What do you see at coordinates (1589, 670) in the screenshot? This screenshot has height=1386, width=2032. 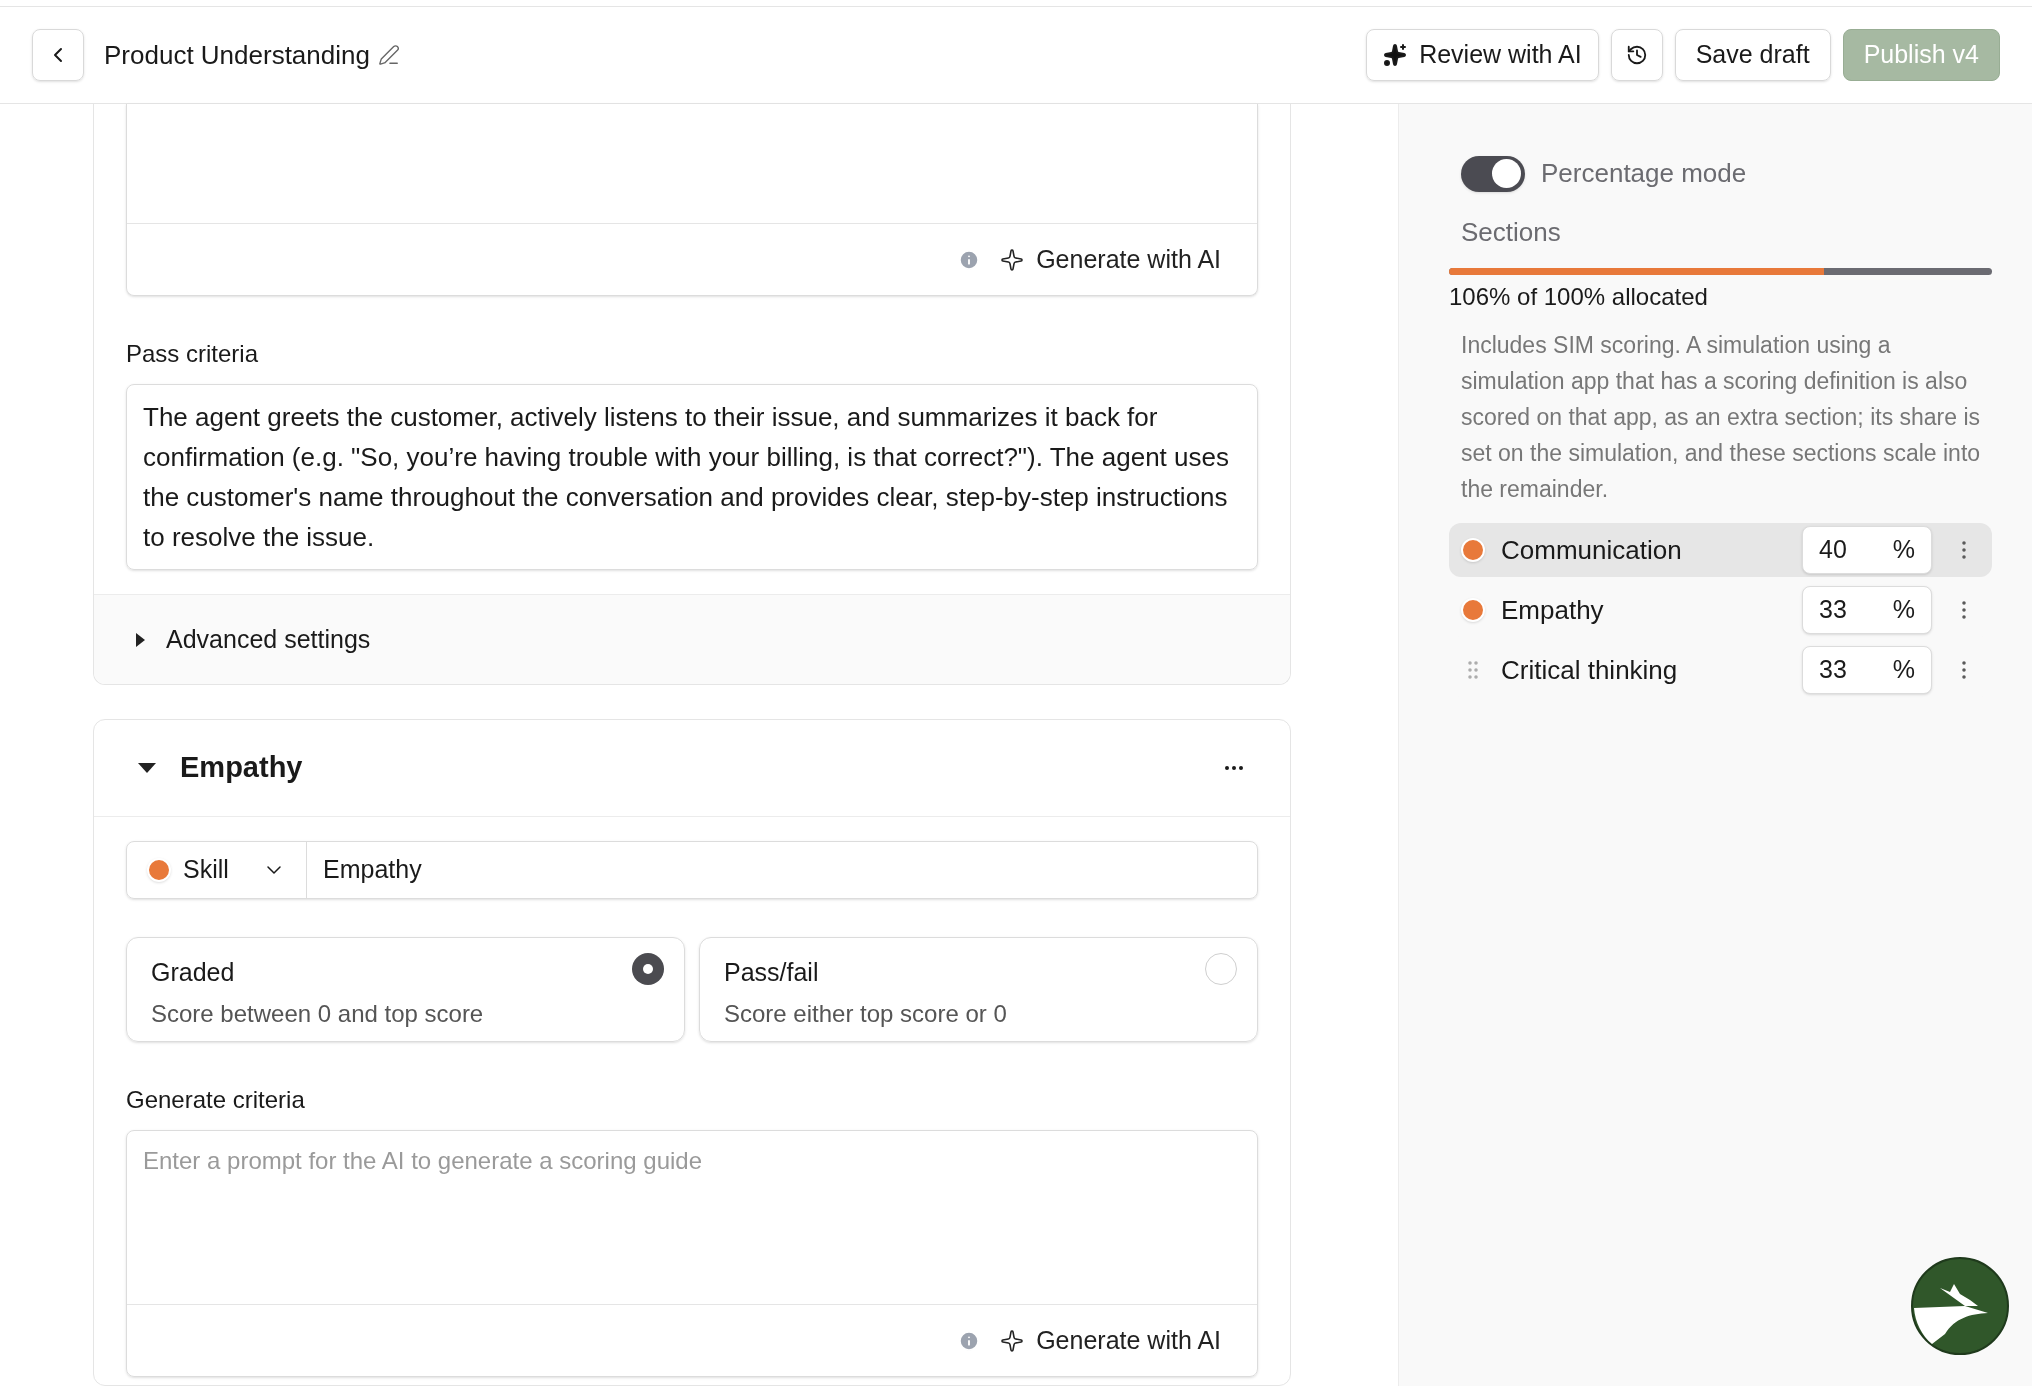 I see `section-name: Critical thinking` at bounding box center [1589, 670].